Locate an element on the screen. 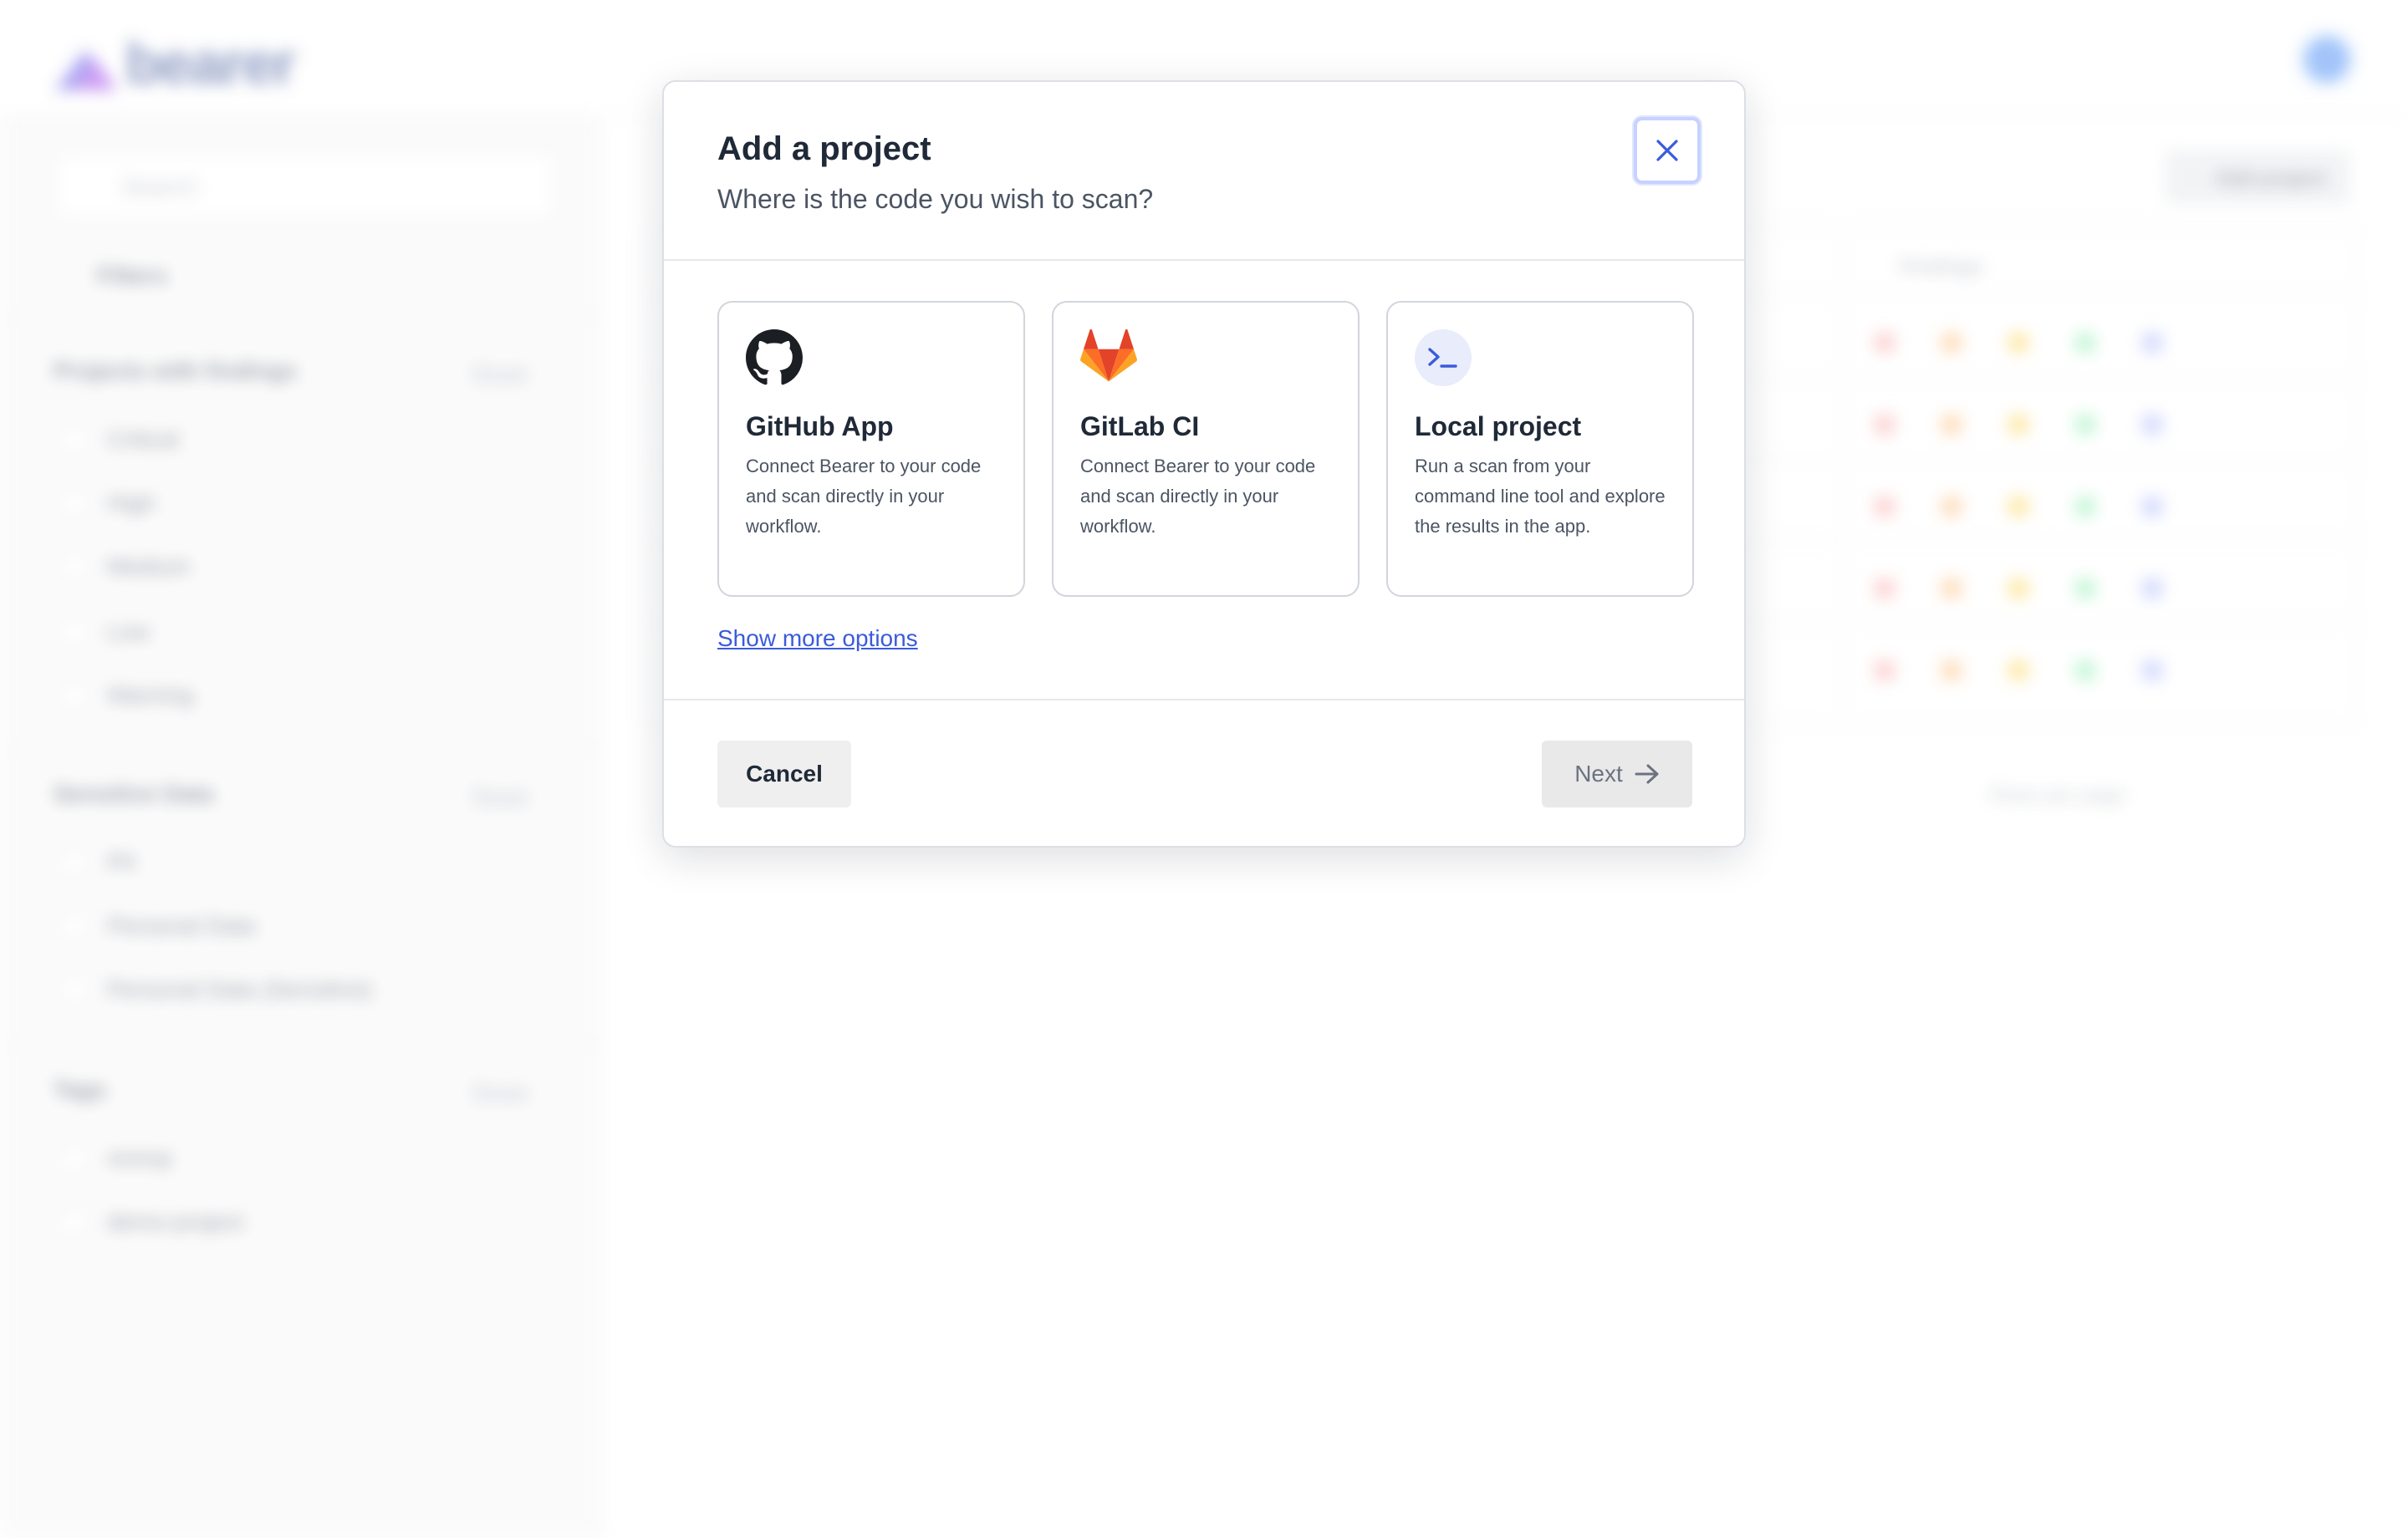  option-title: GitLab CI is located at coordinates (1140, 426).